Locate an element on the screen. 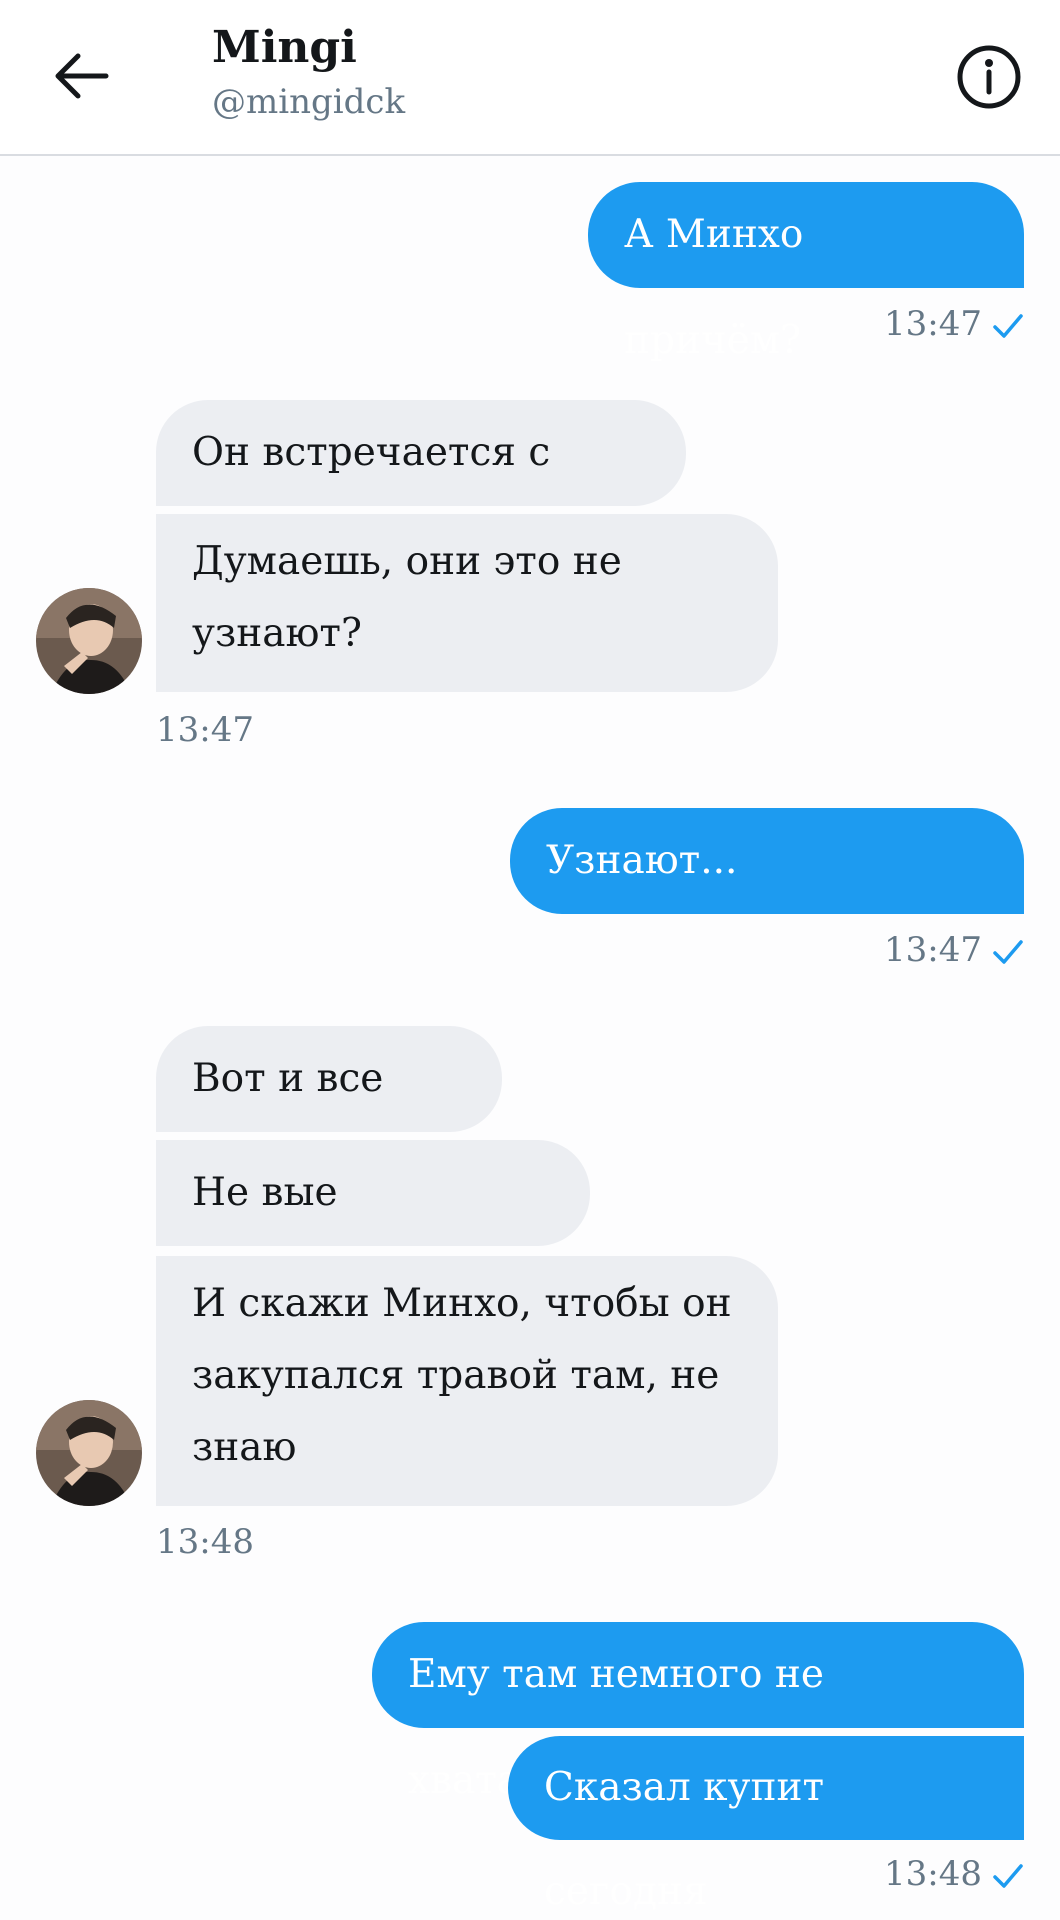  timestamp-text: 13:48 is located at coordinates (933, 1874).